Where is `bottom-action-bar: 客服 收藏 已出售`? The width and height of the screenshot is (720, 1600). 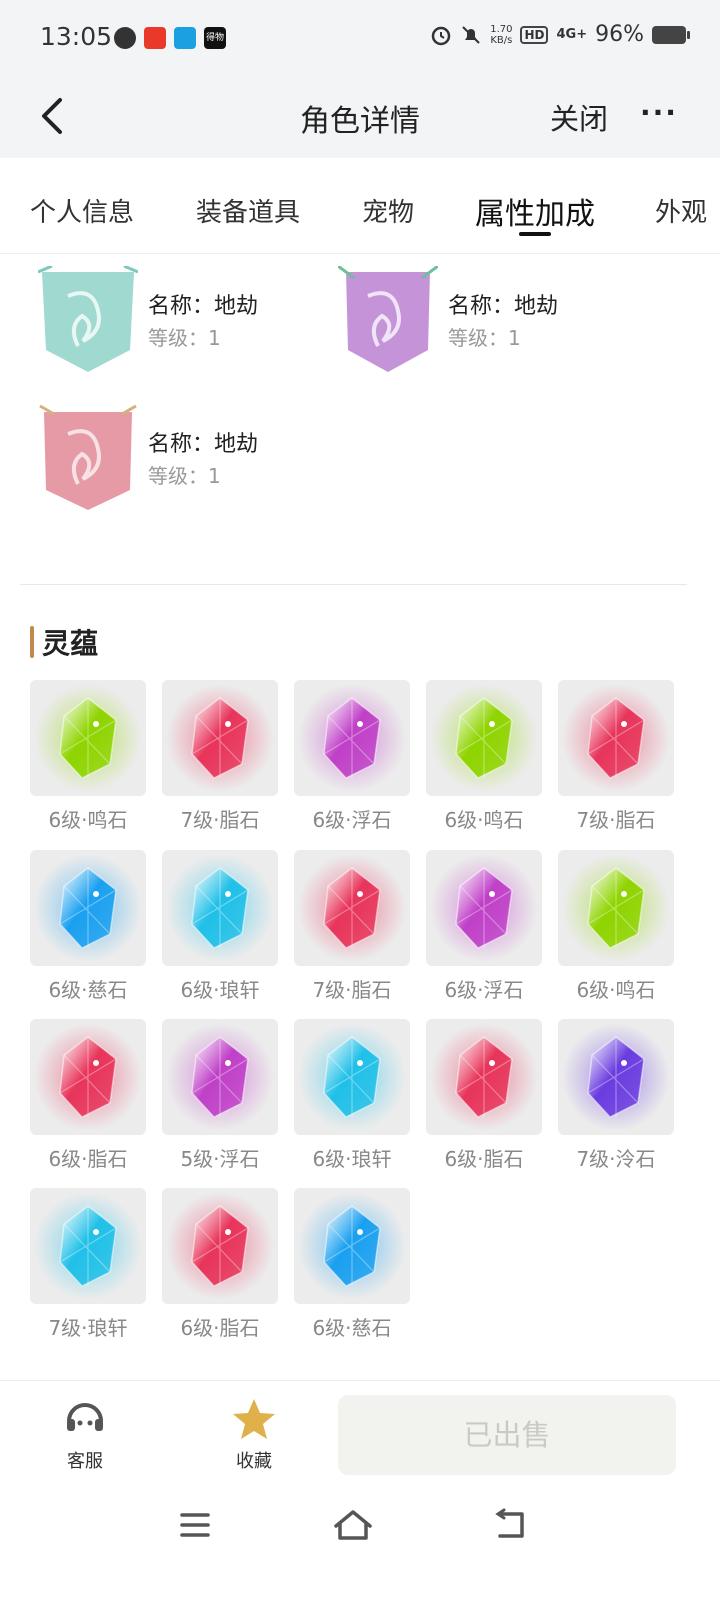
bottom-action-bar: 客服 收藏 已出售 is located at coordinates (360, 1490).